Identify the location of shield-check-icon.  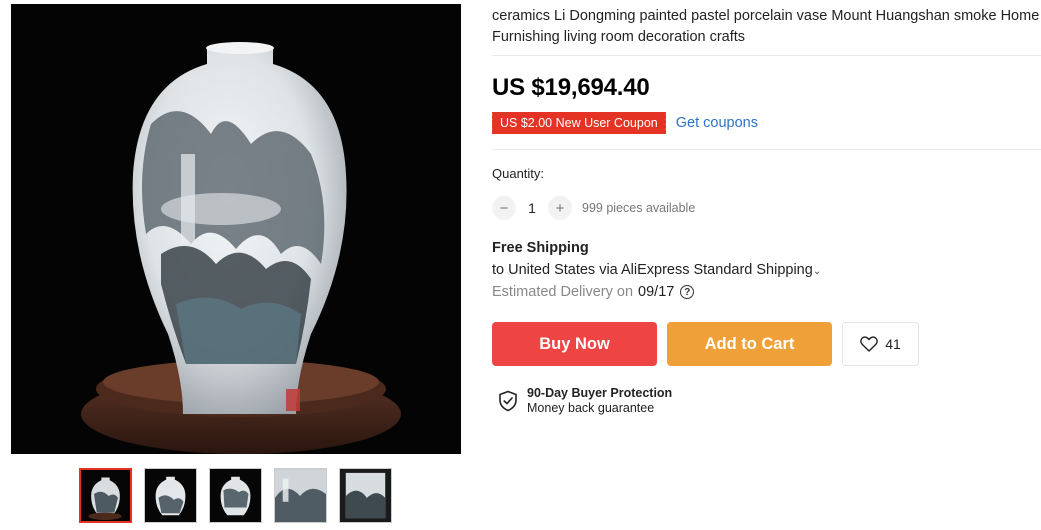
(508, 401).